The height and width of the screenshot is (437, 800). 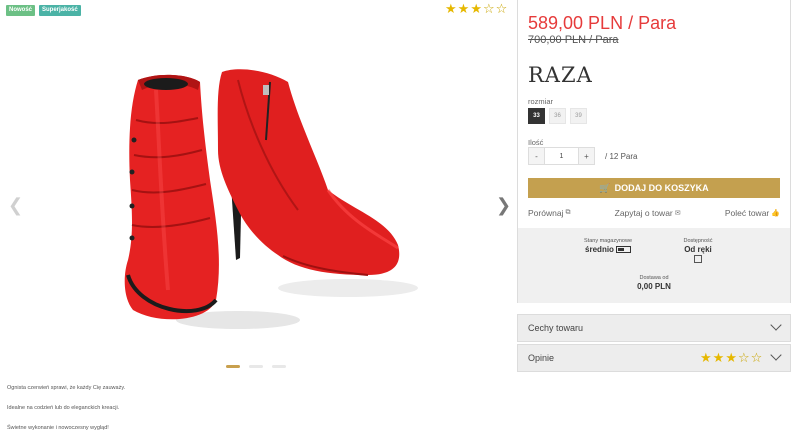 What do you see at coordinates (536, 142) in the screenshot?
I see `quantity-label: Ilość` at bounding box center [536, 142].